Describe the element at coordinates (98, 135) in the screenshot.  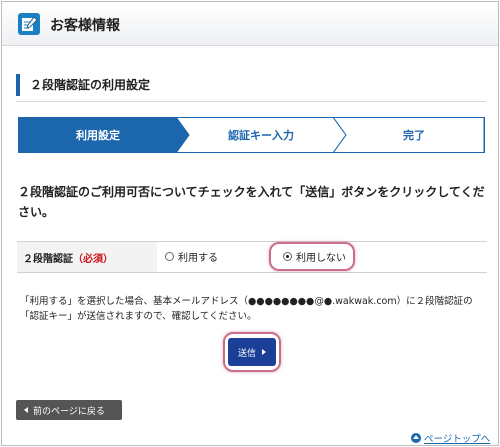
I see `step-1-label: 利用設定` at that location.